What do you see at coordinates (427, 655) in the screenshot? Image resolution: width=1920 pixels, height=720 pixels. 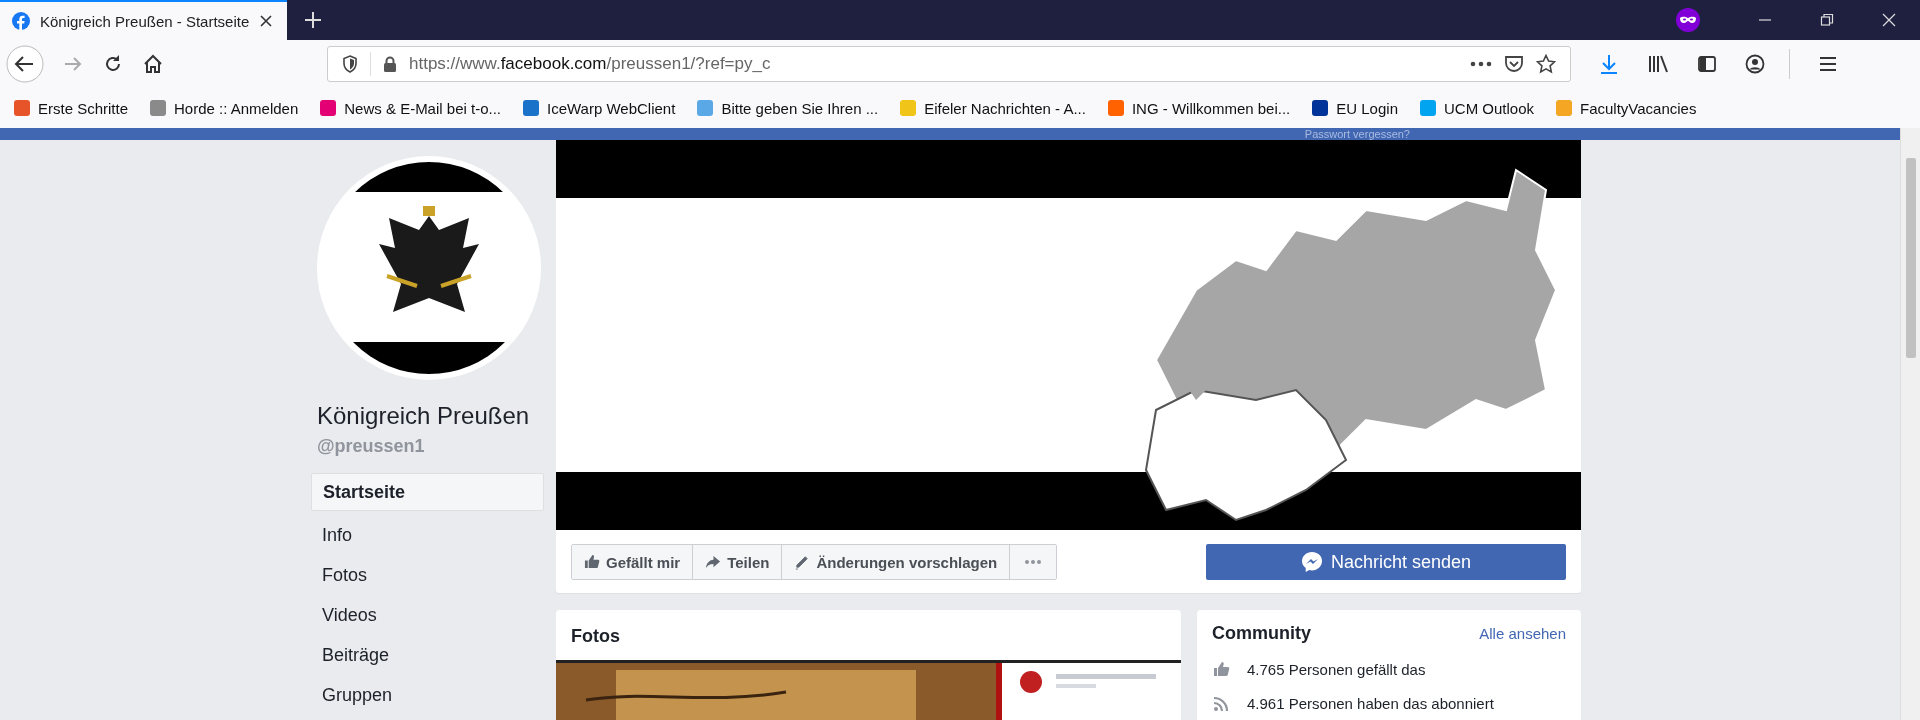 I see `nav-item: Beiträge` at bounding box center [427, 655].